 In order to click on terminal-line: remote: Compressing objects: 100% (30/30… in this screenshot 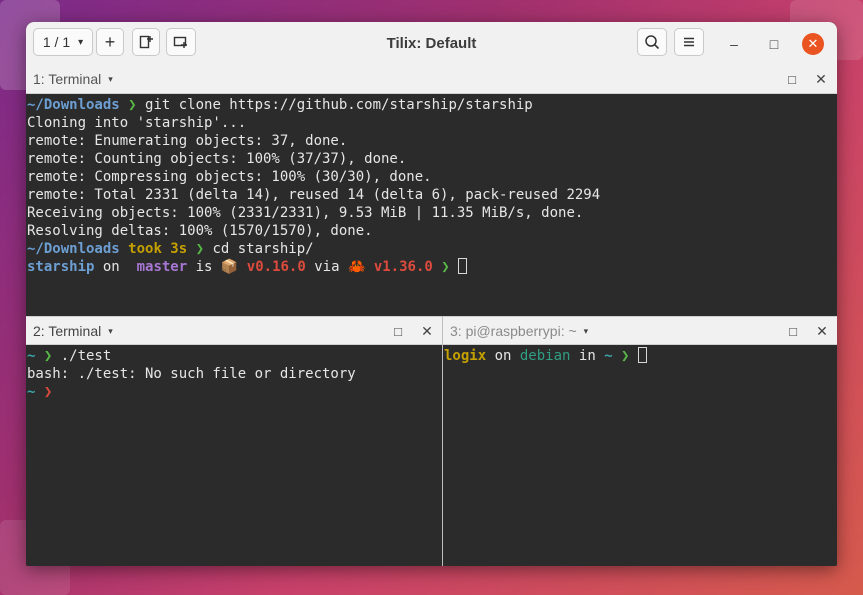, I will do `click(432, 177)`.